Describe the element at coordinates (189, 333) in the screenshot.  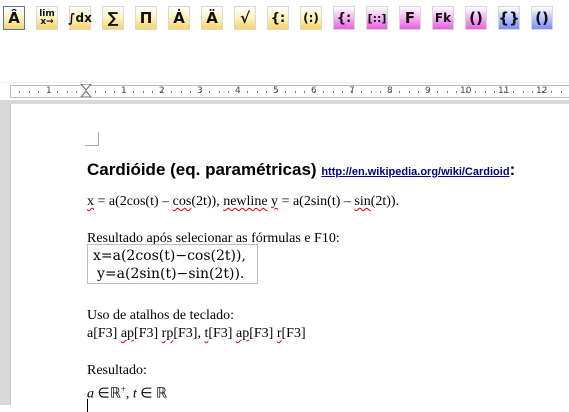
I see `text-run: [F3],` at that location.